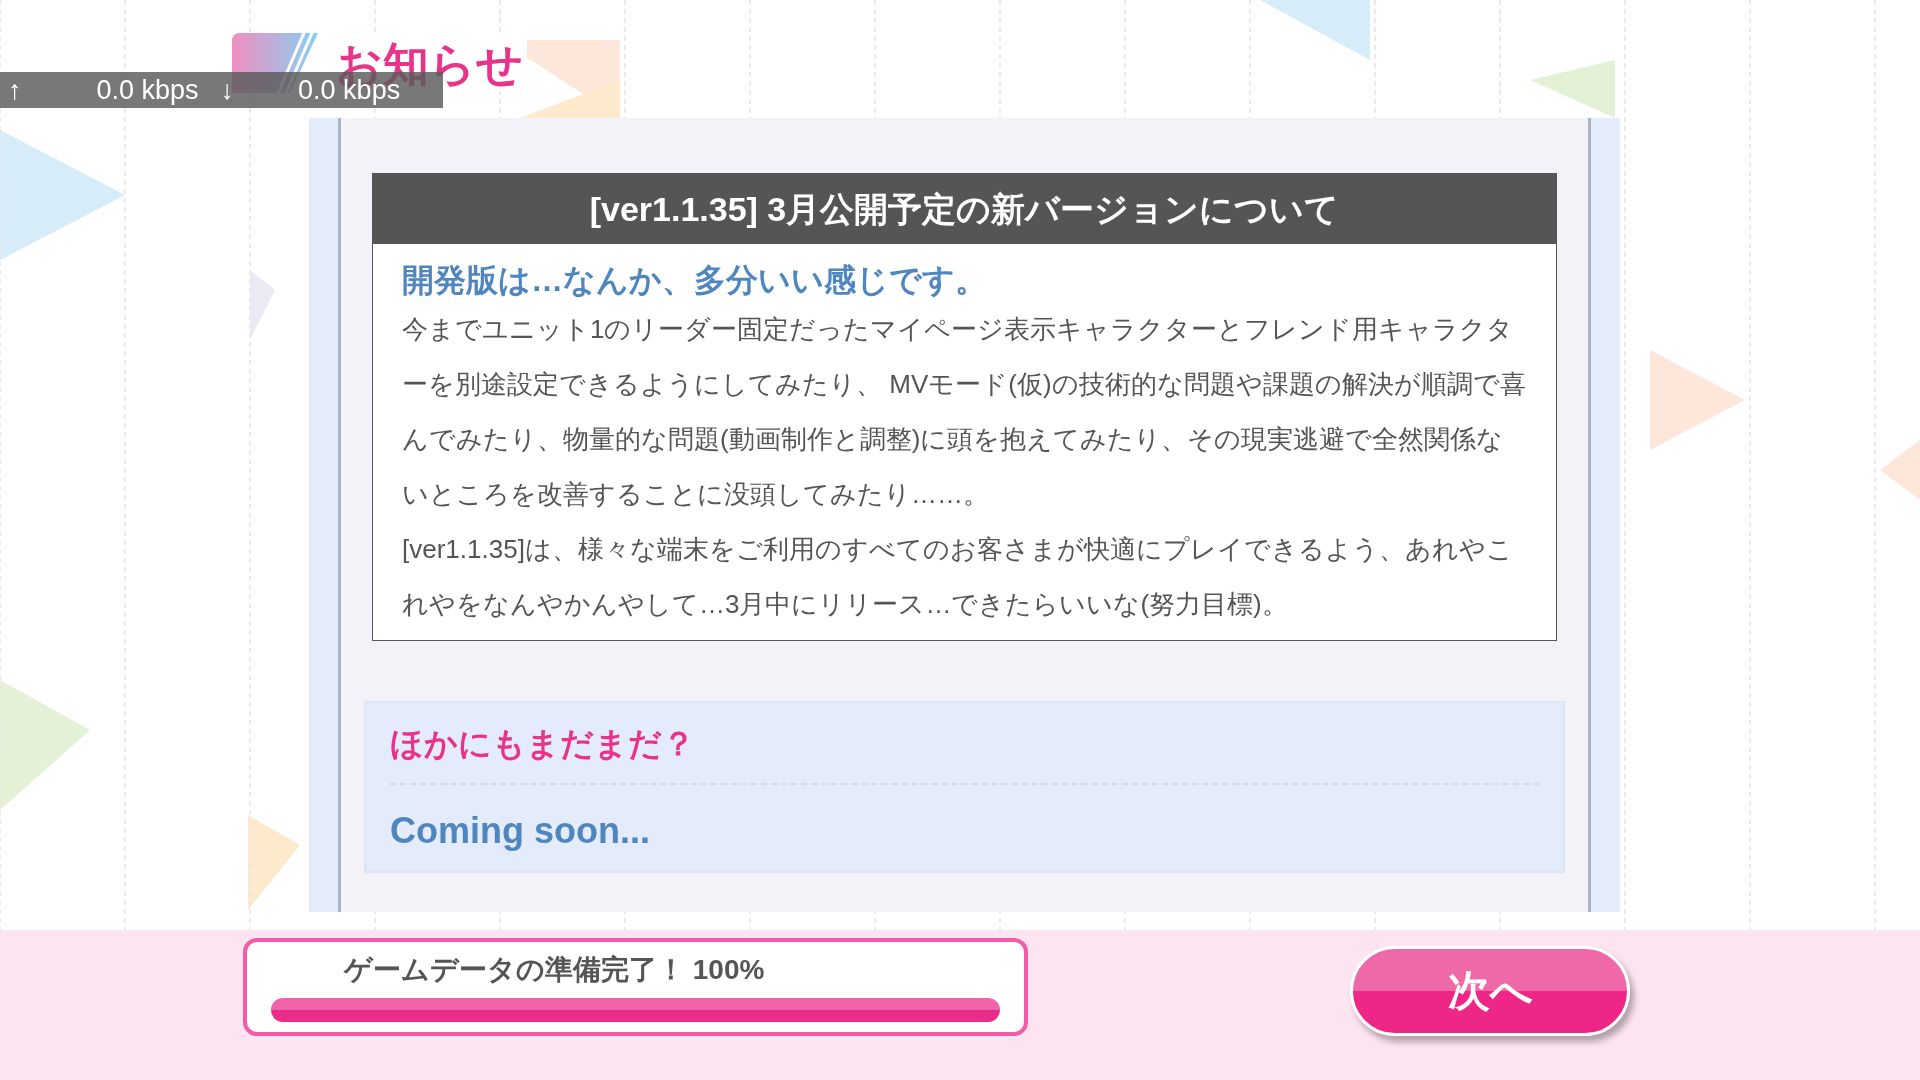 Image resolution: width=1920 pixels, height=1080 pixels. I want to click on upload-rate: 0.0 kbps, so click(147, 90).